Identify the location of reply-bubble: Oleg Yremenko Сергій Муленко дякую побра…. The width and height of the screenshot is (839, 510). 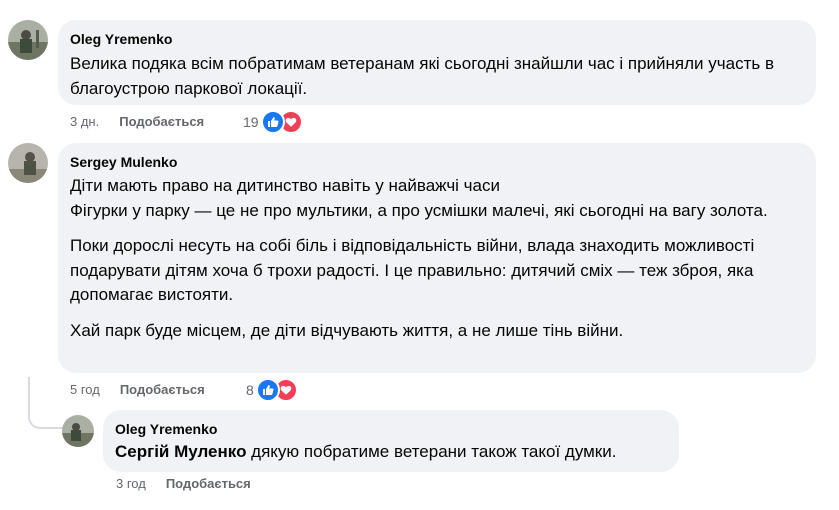
(391, 441).